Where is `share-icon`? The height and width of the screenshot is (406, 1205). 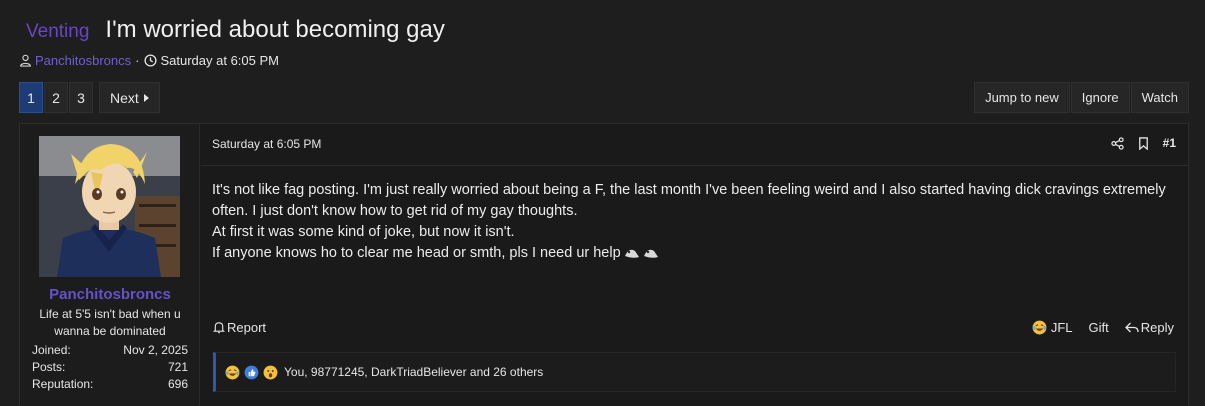 share-icon is located at coordinates (1117, 143).